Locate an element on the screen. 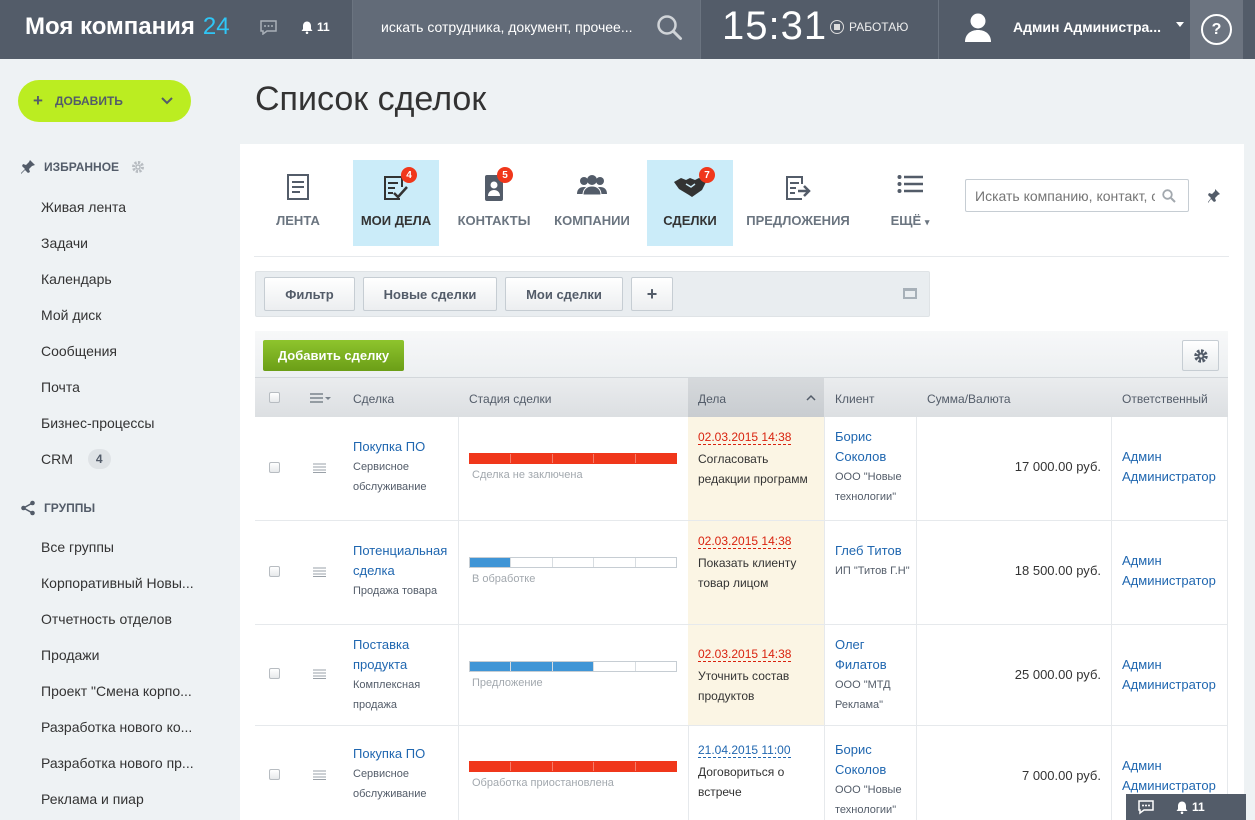 Image resolution: width=1255 pixels, height=820 pixels. deal-title: Поставка продукта Комплексная продажа is located at coordinates (403, 675).